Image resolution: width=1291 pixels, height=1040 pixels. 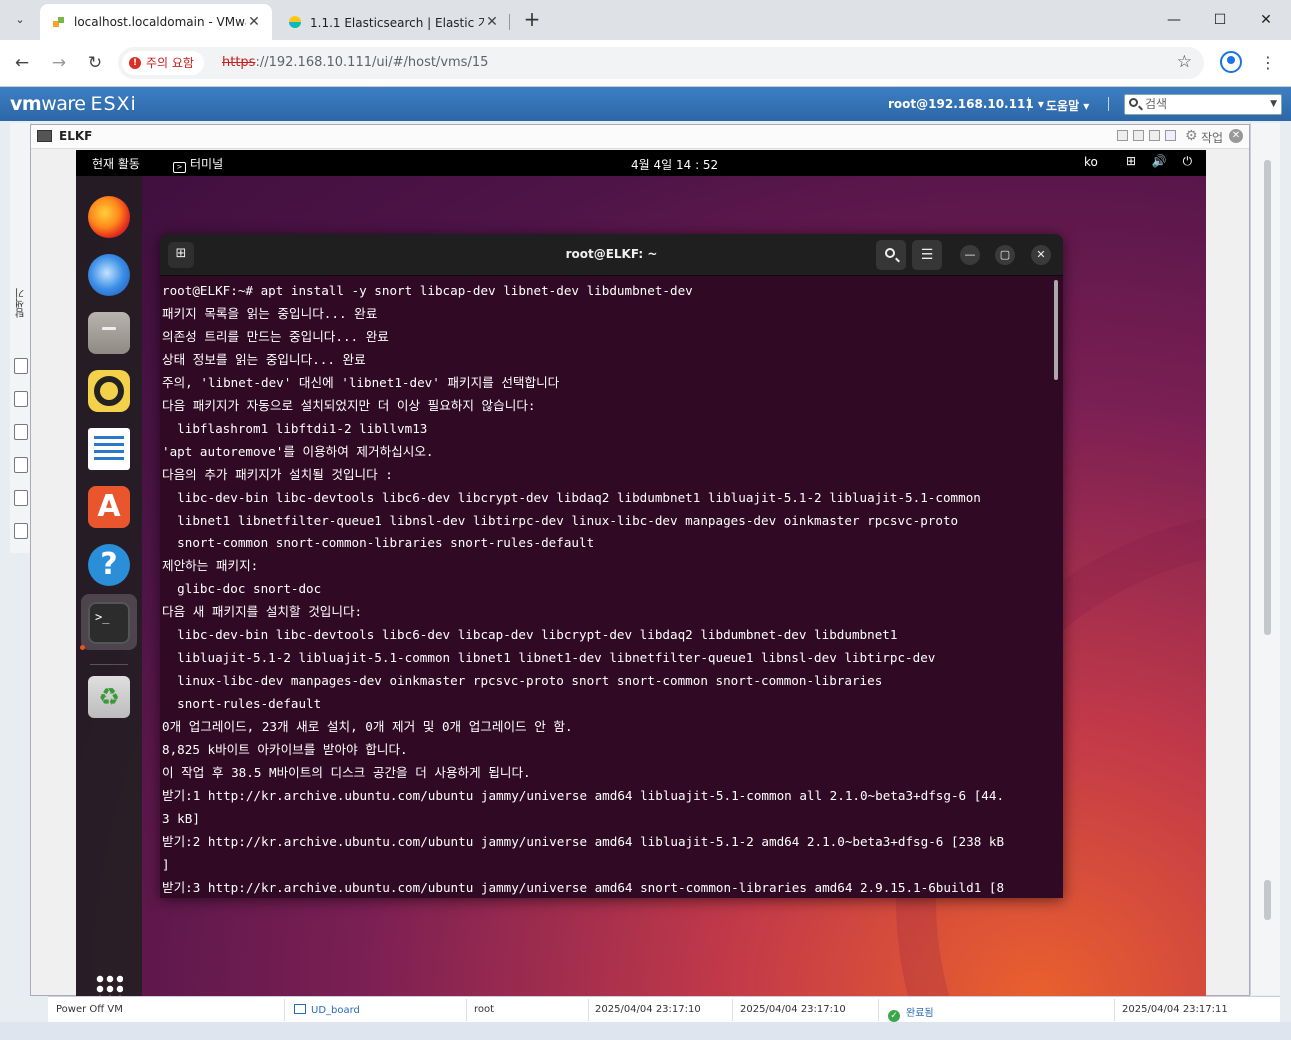 What do you see at coordinates (1236, 136) in the screenshot?
I see `close-console-icon: ✕` at bounding box center [1236, 136].